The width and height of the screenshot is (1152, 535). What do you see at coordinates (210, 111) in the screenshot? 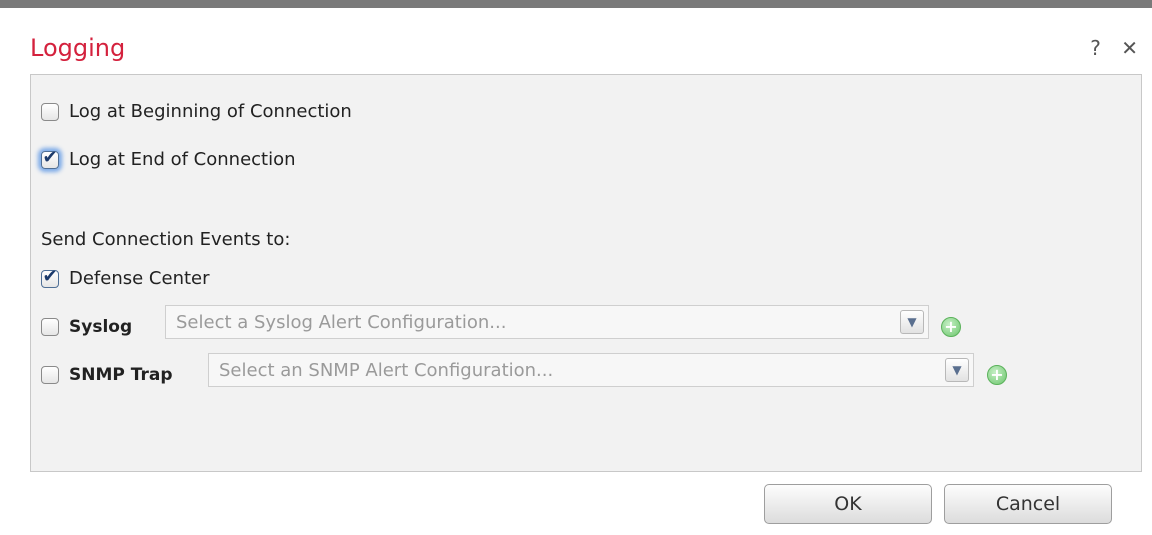
I see `log-beginning-label: Log at Beginning of Connection` at bounding box center [210, 111].